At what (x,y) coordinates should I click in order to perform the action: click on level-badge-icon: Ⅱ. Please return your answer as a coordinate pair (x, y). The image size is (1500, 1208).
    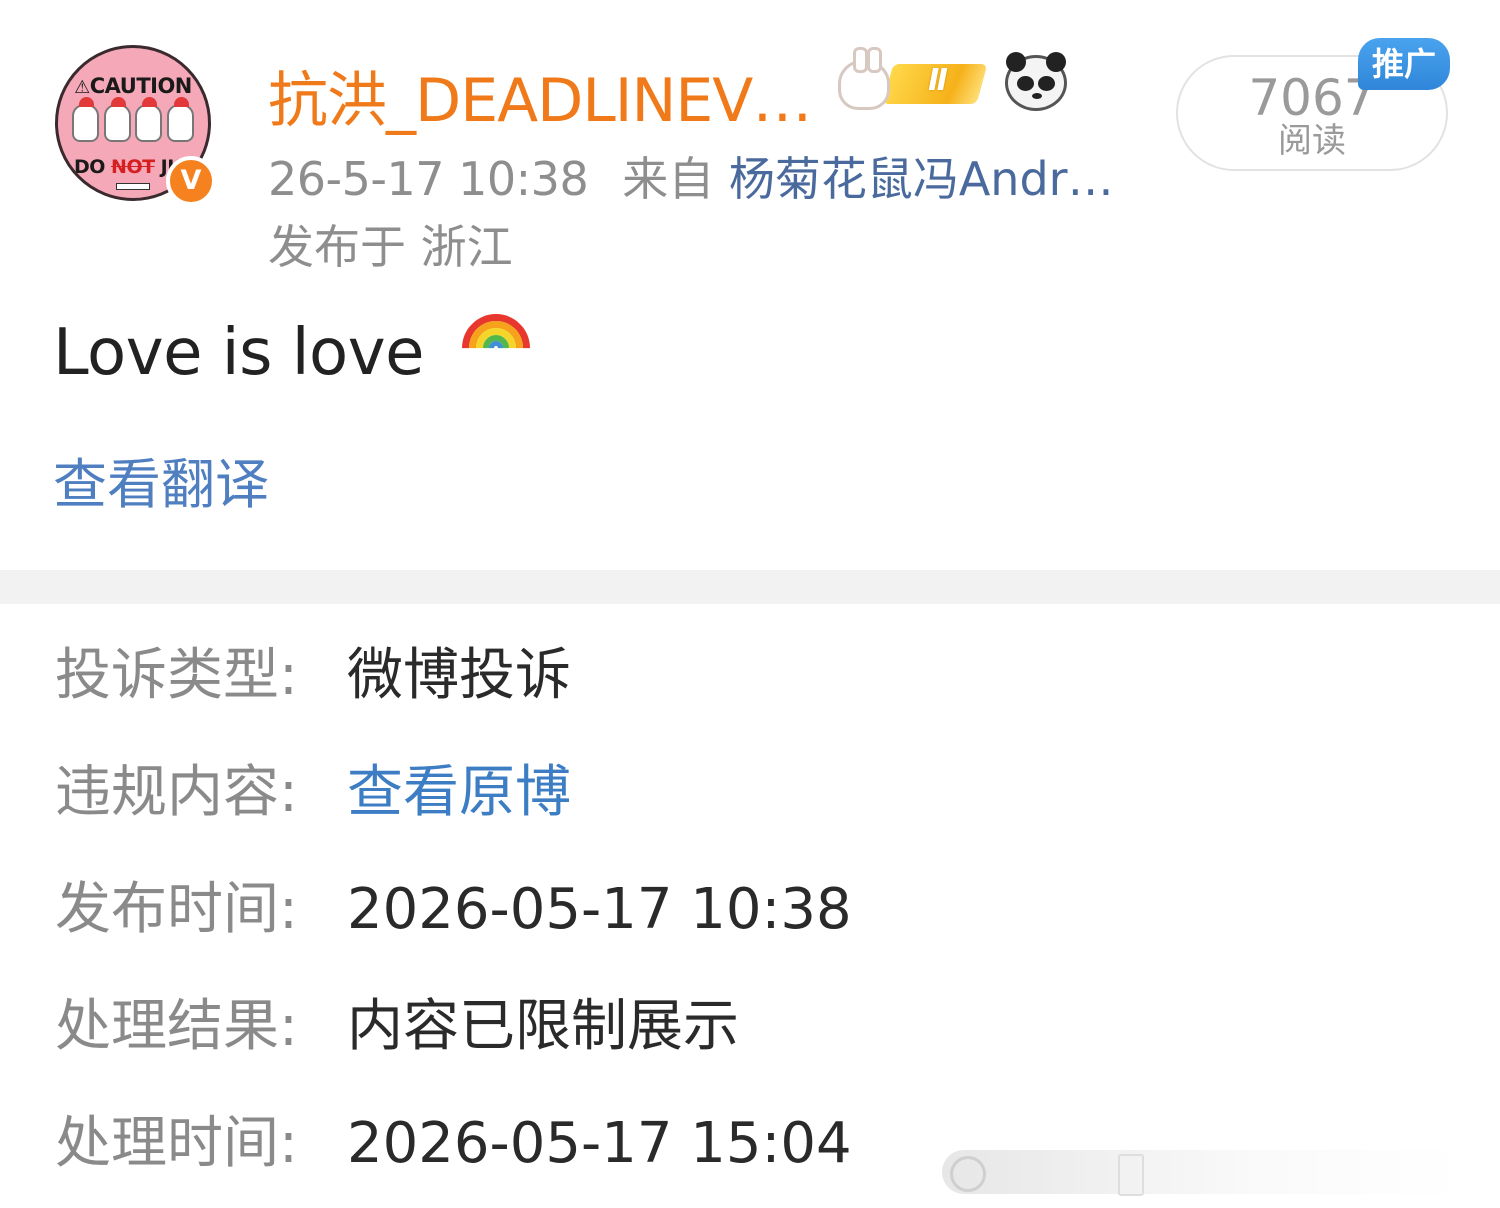
    Looking at the image, I should click on (913, 78).